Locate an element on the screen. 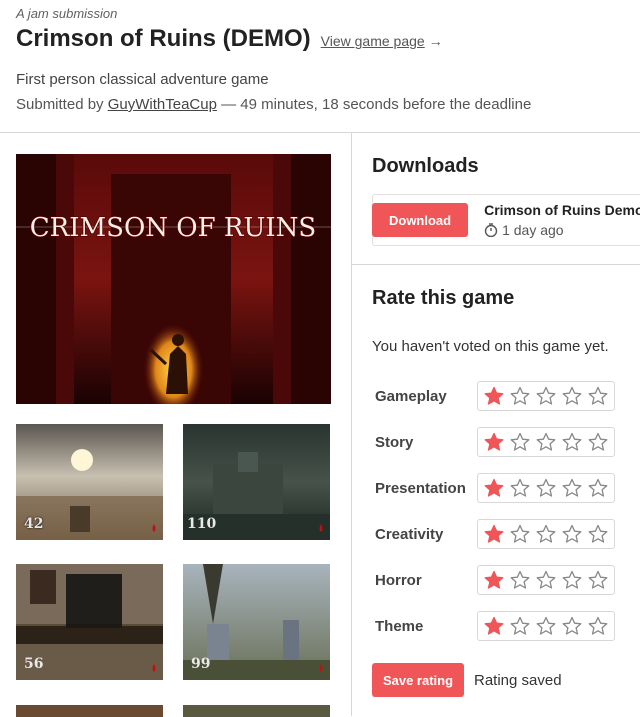 The height and width of the screenshot is (717, 640). rating-row: Presentation is located at coordinates (506, 488).